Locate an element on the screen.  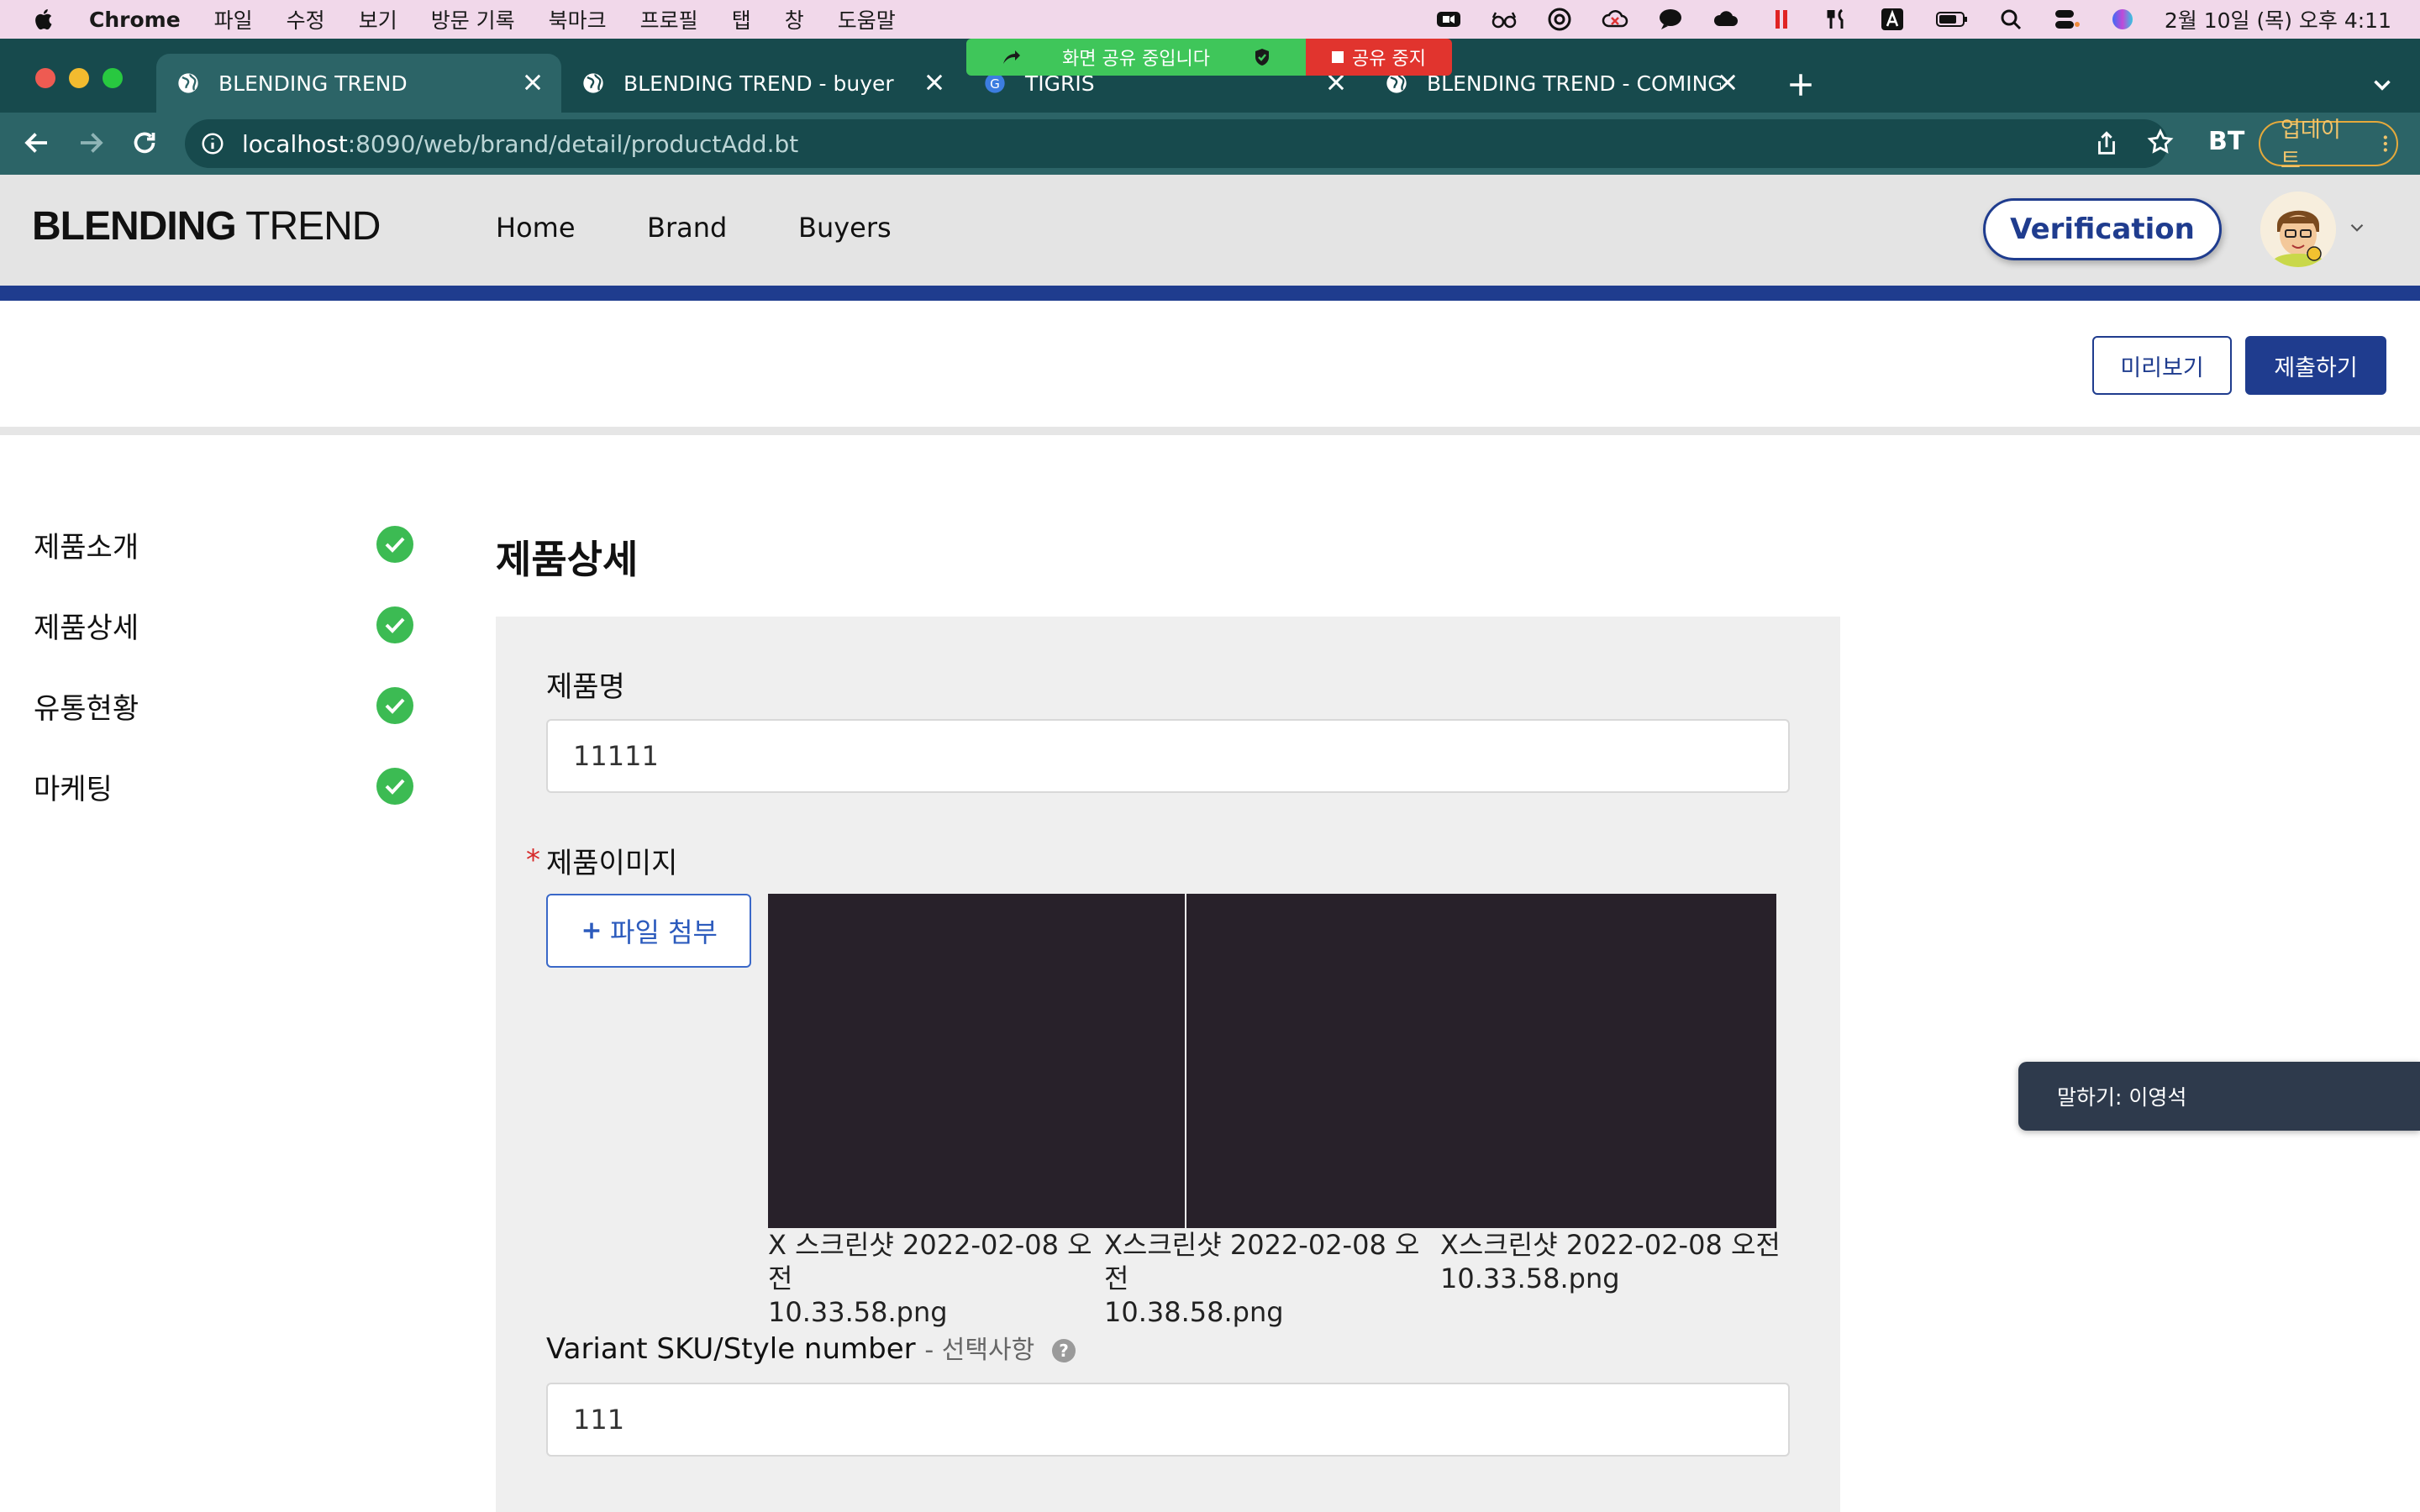
speaking-indicator: 말하기: 이영석 is located at coordinates (2219, 1096).